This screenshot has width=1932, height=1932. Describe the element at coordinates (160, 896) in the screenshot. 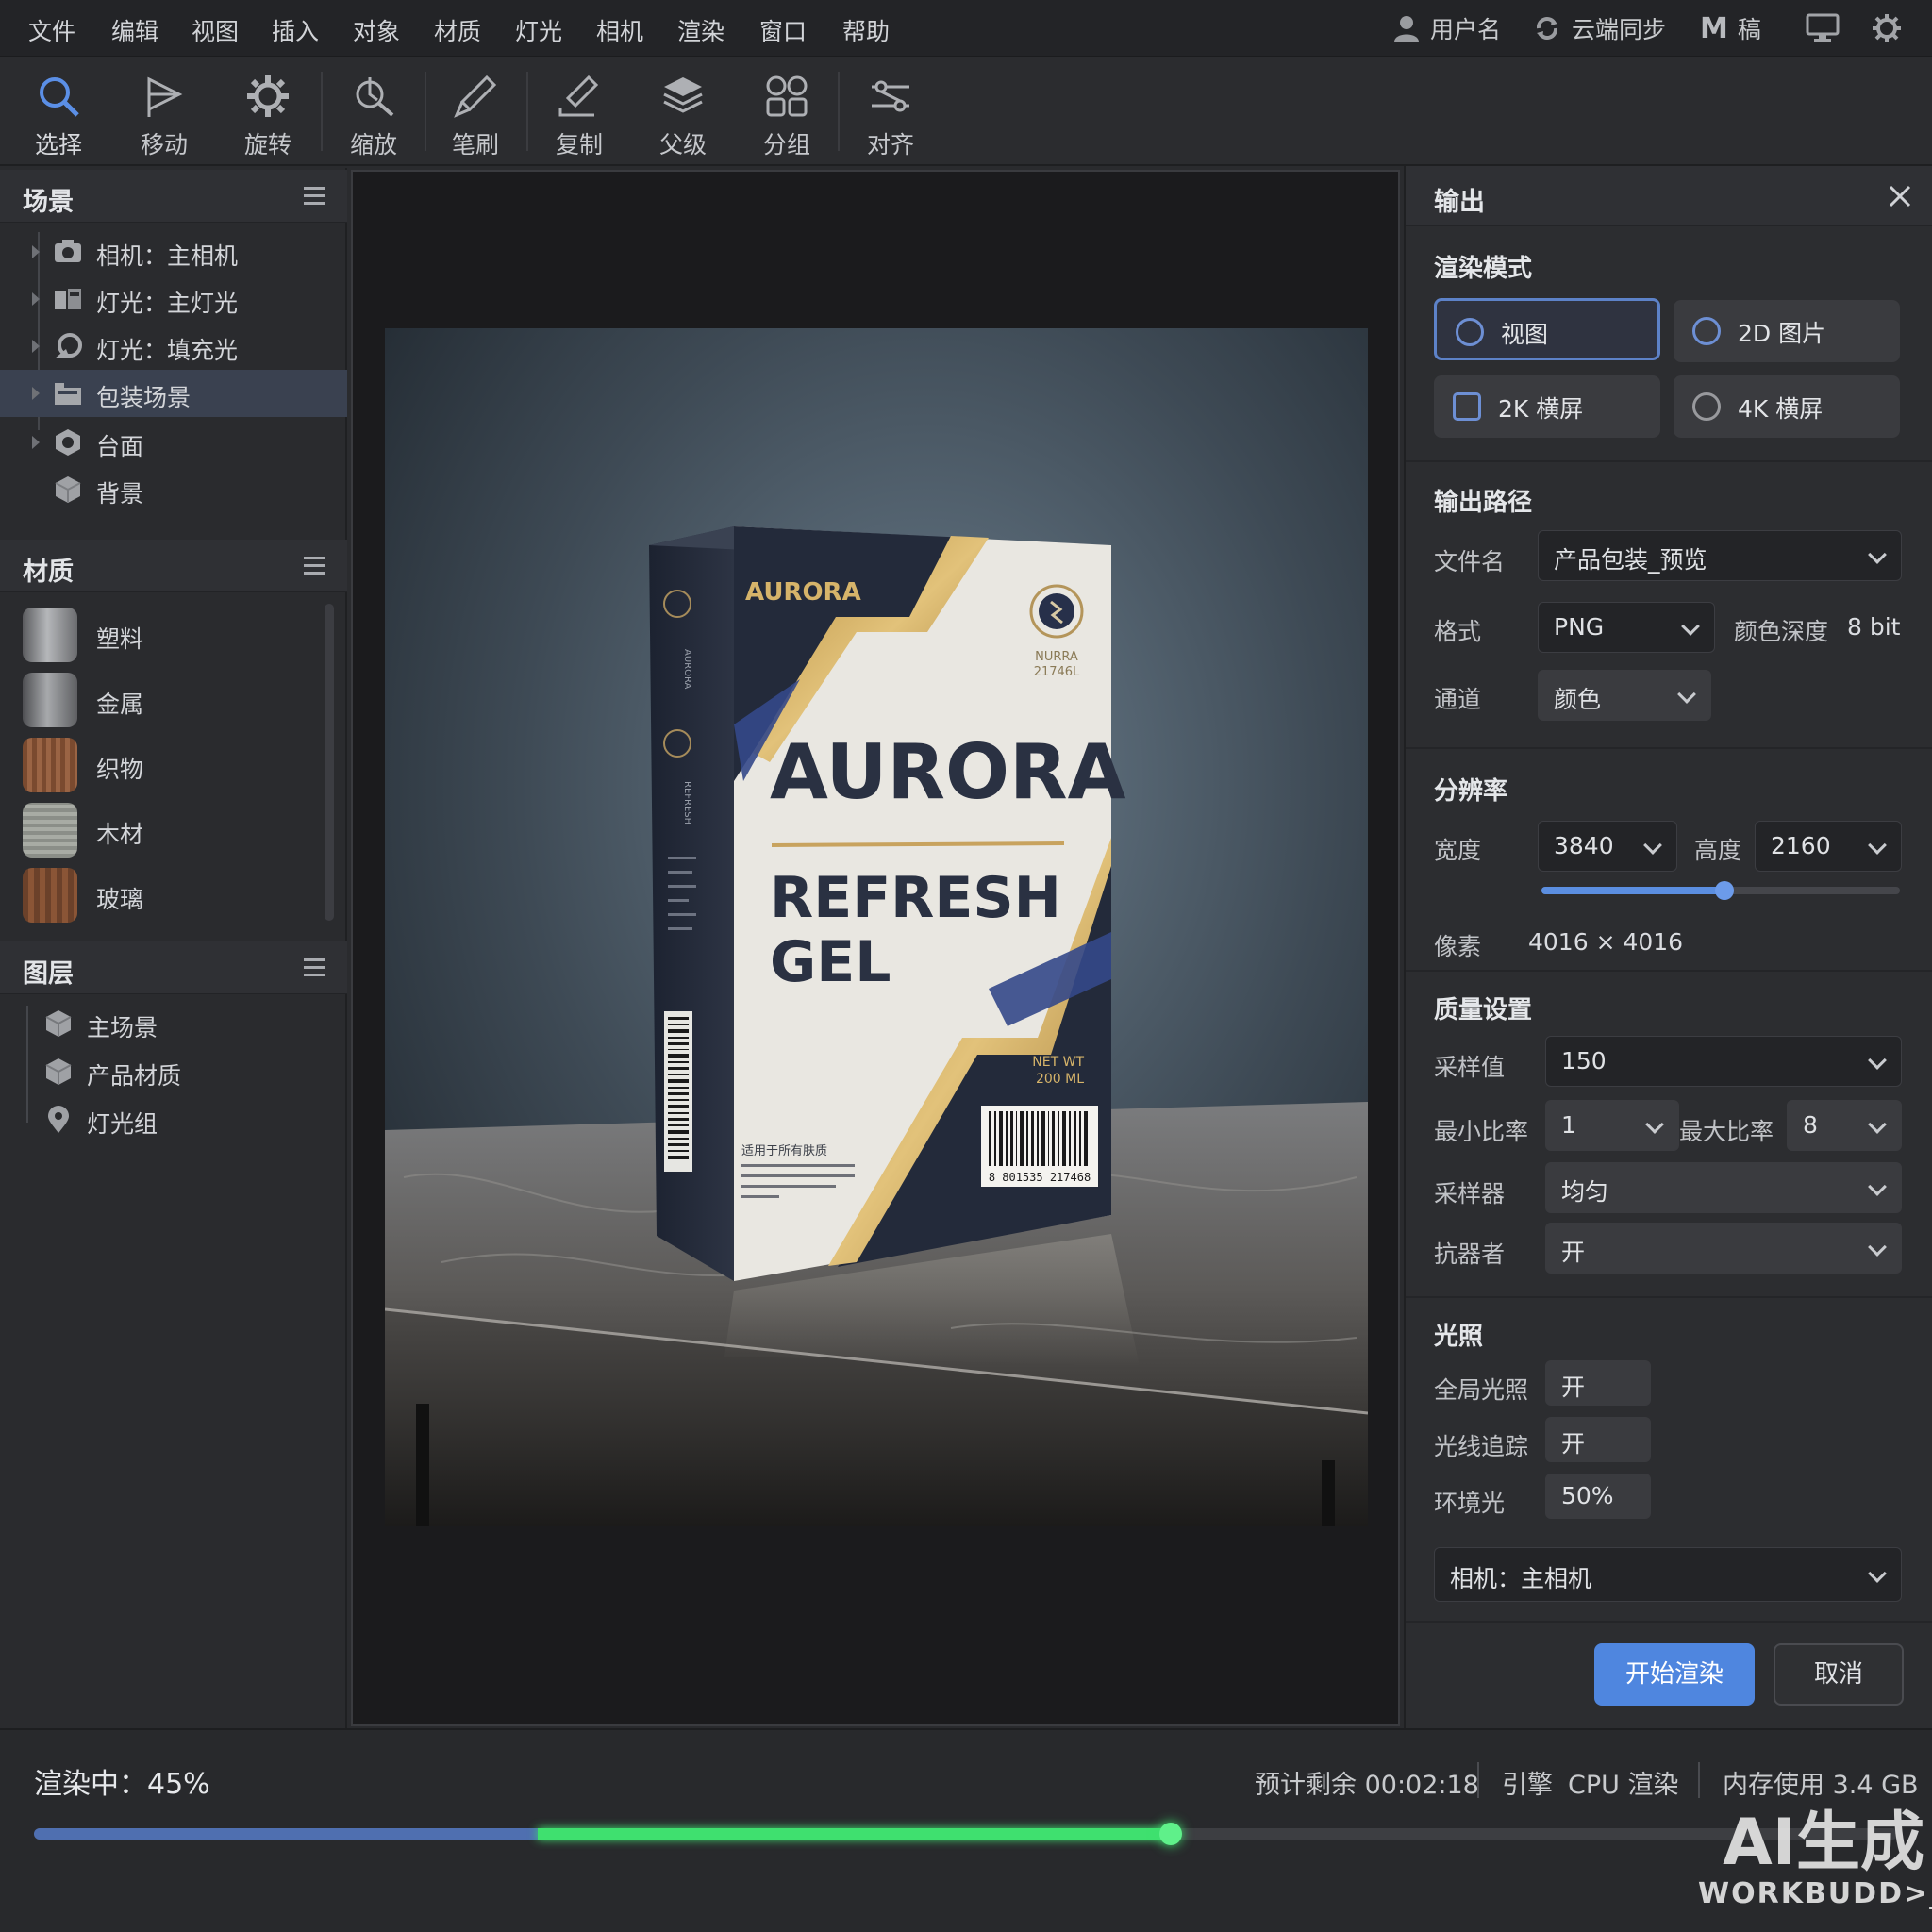

I see `material-item: 玻璃` at that location.